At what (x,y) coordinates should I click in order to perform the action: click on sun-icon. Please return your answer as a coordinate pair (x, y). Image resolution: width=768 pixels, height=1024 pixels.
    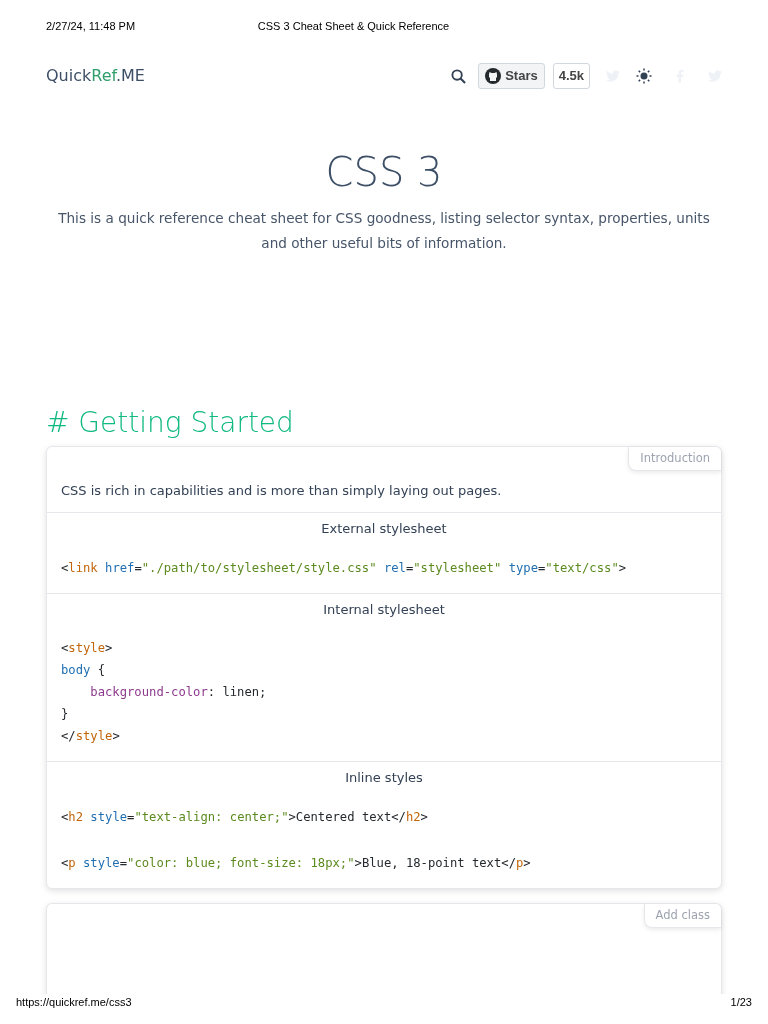
    Looking at the image, I should click on (644, 76).